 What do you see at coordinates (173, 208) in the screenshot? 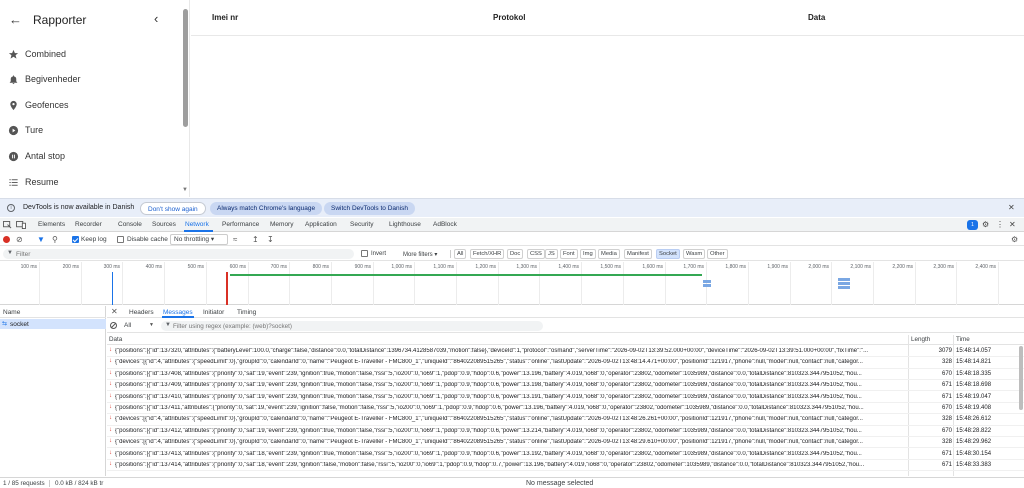
I see `dont-show-again-button: Don't show again` at bounding box center [173, 208].